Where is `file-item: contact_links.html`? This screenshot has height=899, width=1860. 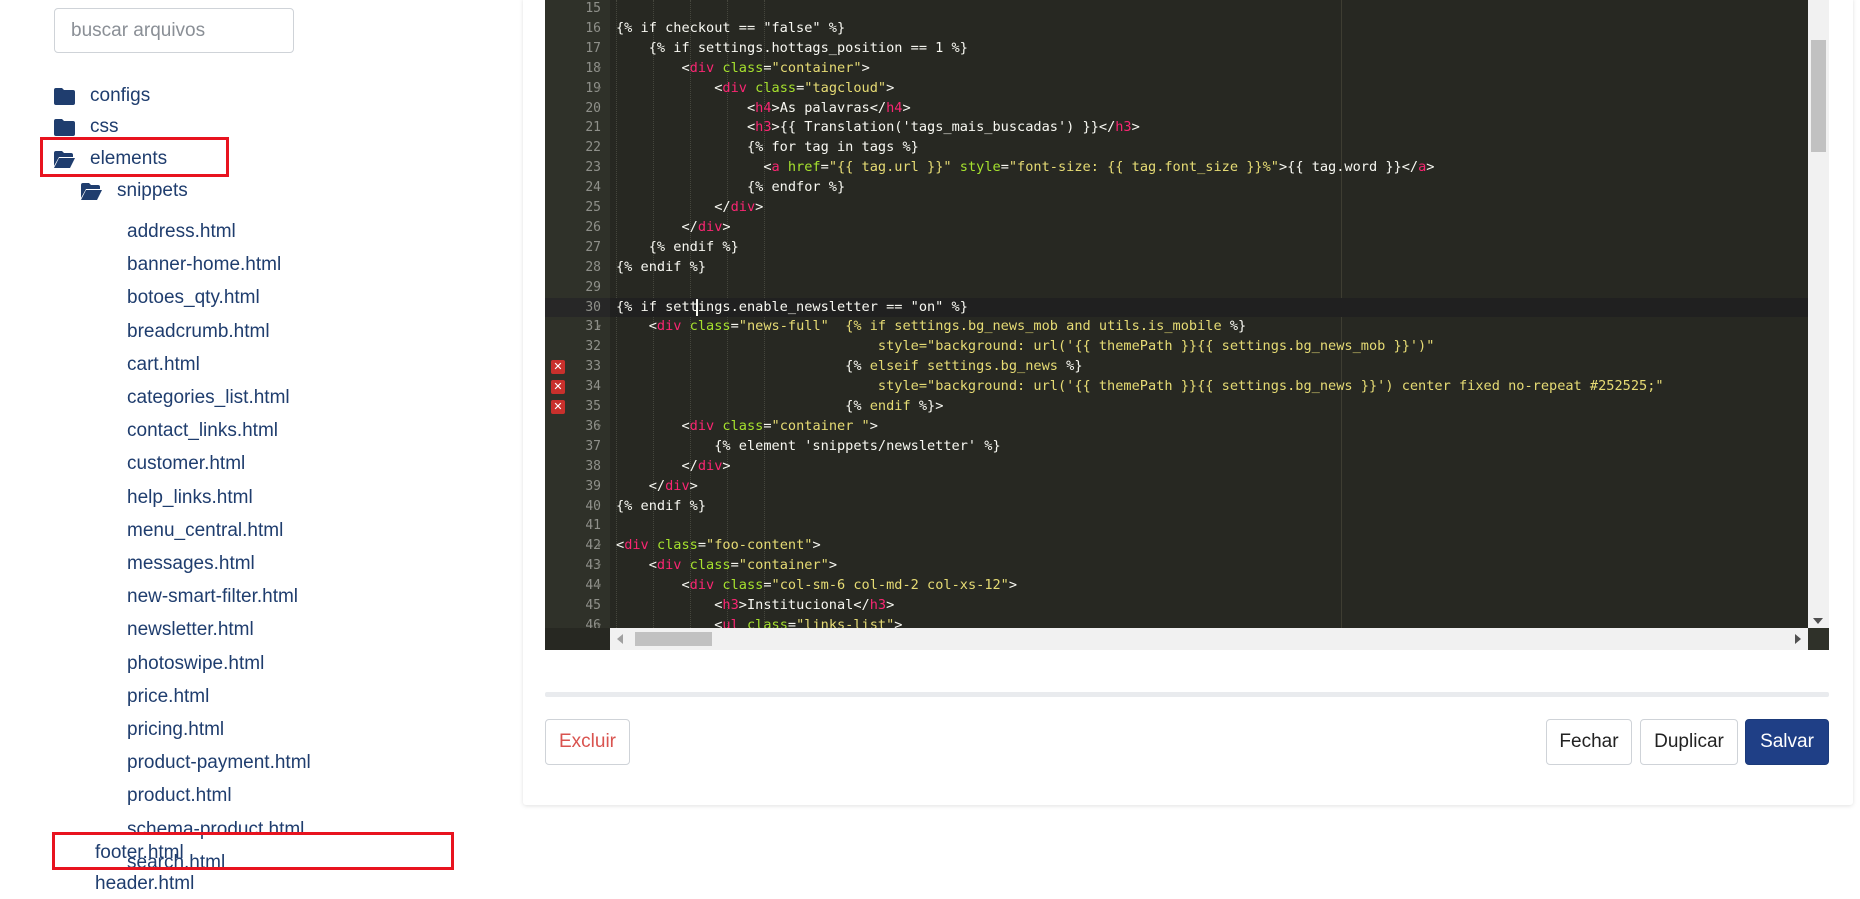
file-item: contact_links.html is located at coordinates (202, 431).